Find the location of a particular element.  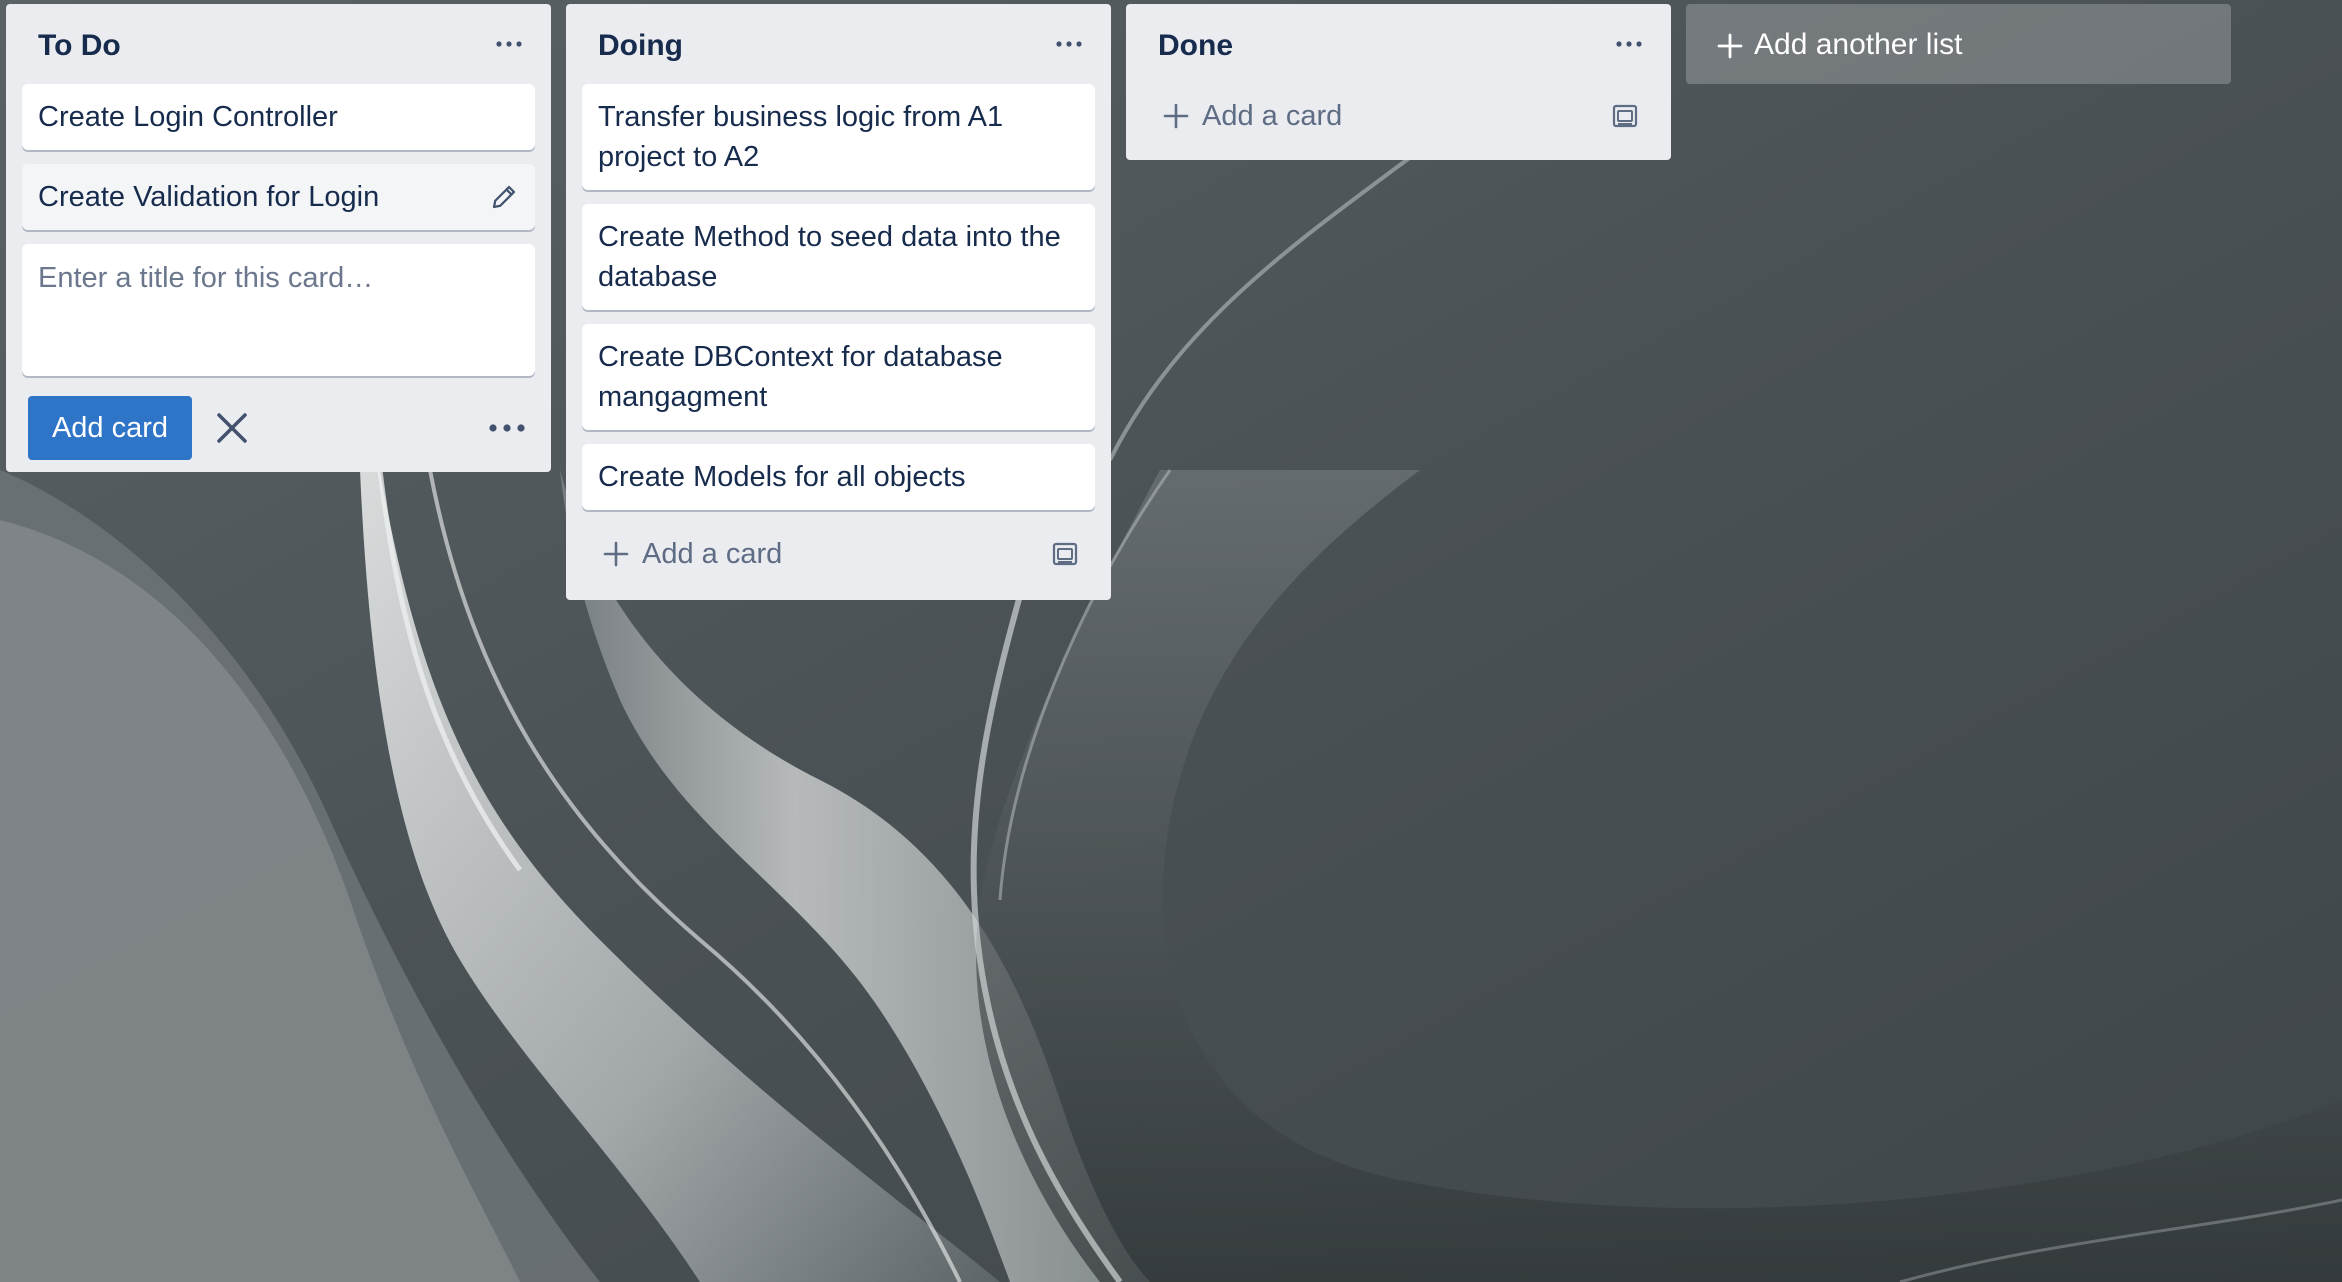

card-composer is located at coordinates (278, 310).